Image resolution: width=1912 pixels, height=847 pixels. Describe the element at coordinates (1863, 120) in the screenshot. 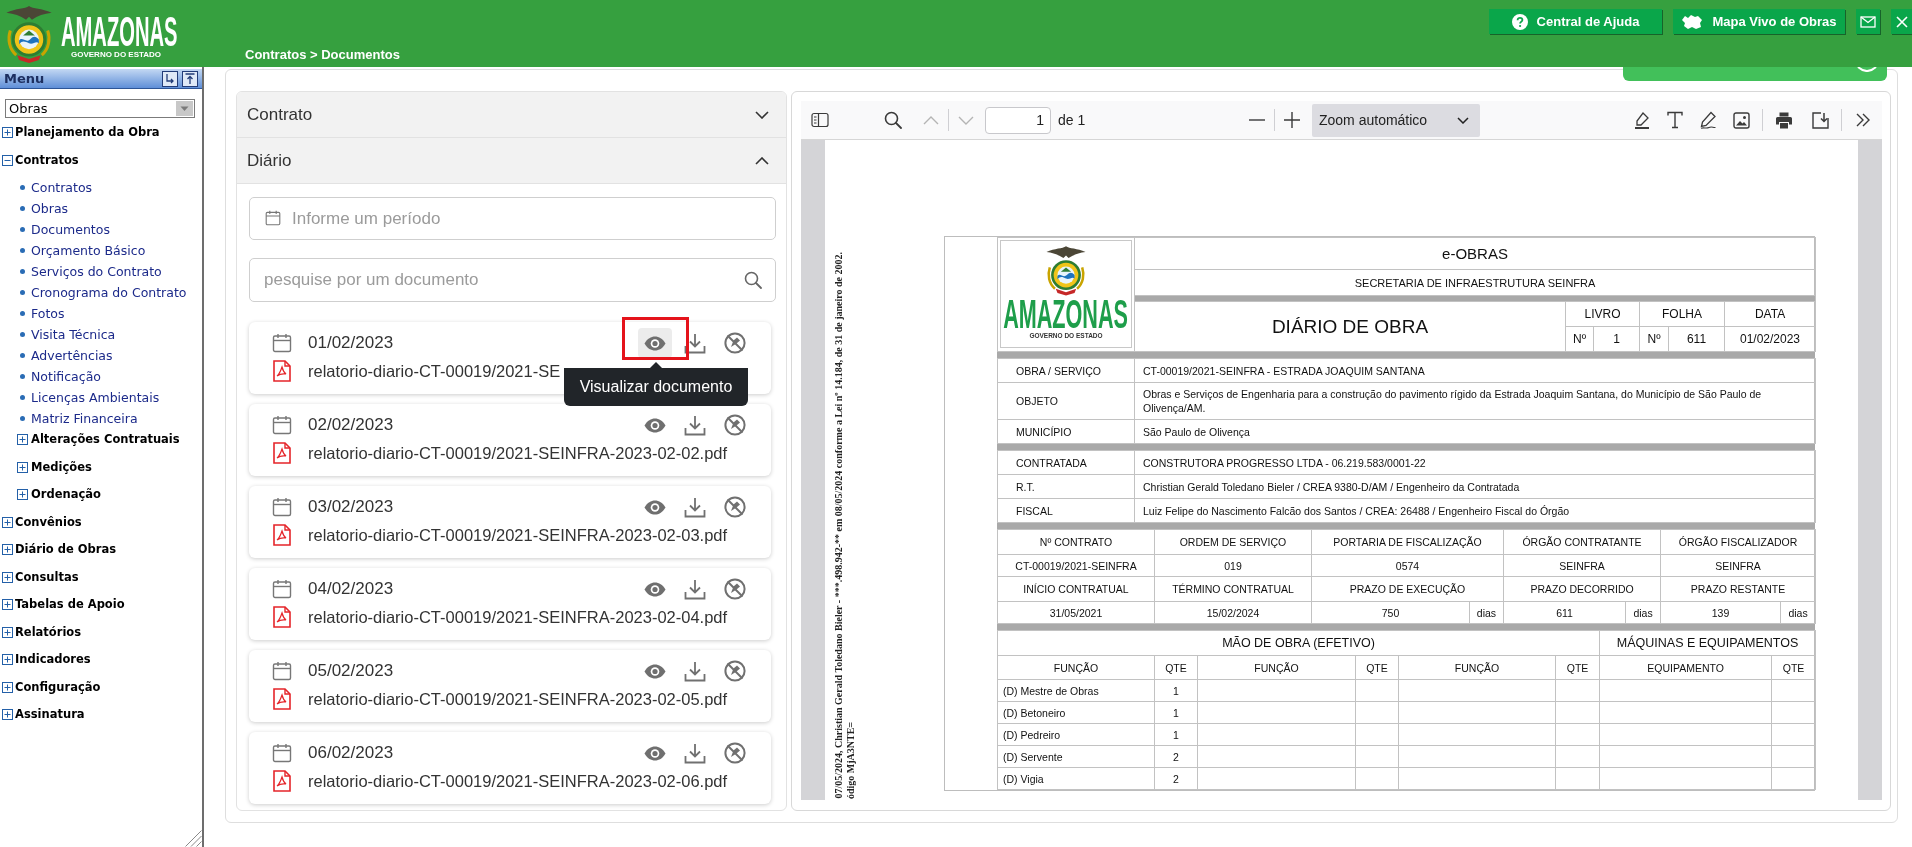

I see `double-chevron-icon` at that location.